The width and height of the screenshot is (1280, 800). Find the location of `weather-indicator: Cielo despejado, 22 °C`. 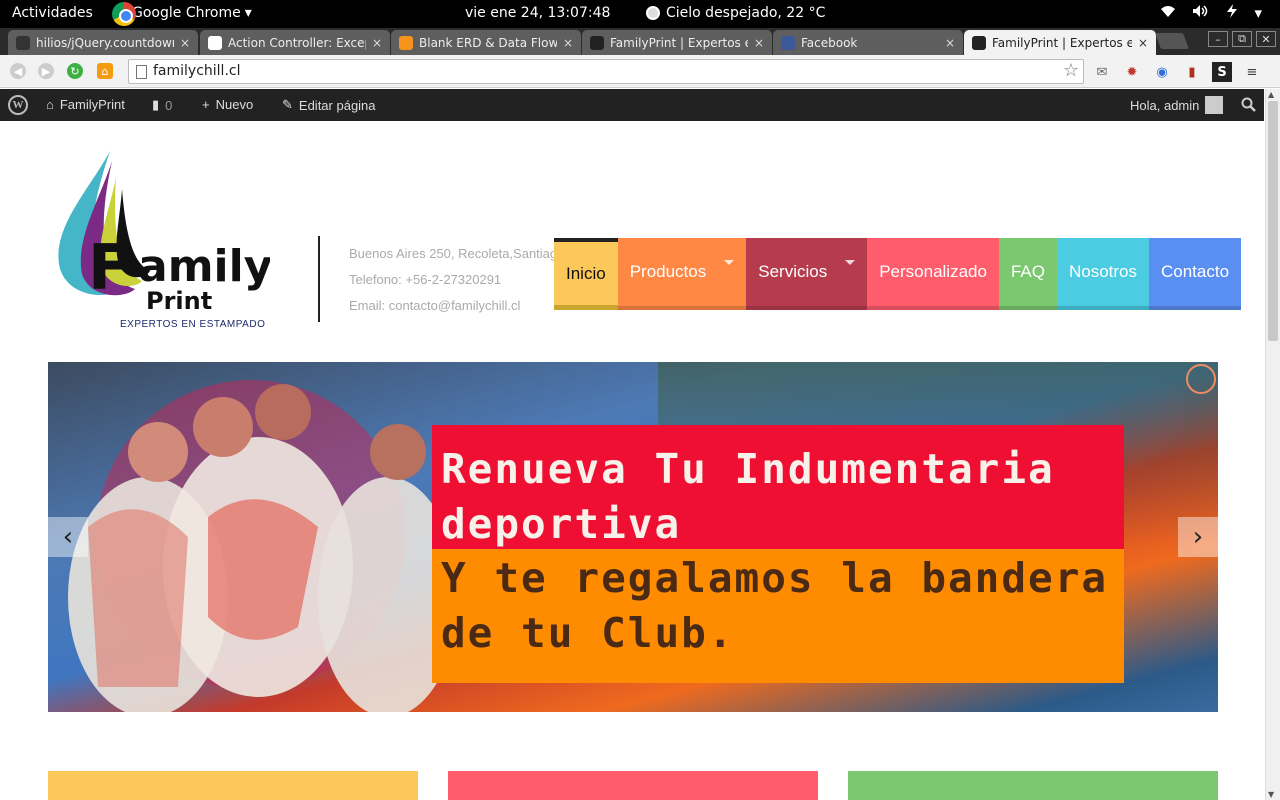

weather-indicator: Cielo despejado, 22 °C is located at coordinates (735, 13).